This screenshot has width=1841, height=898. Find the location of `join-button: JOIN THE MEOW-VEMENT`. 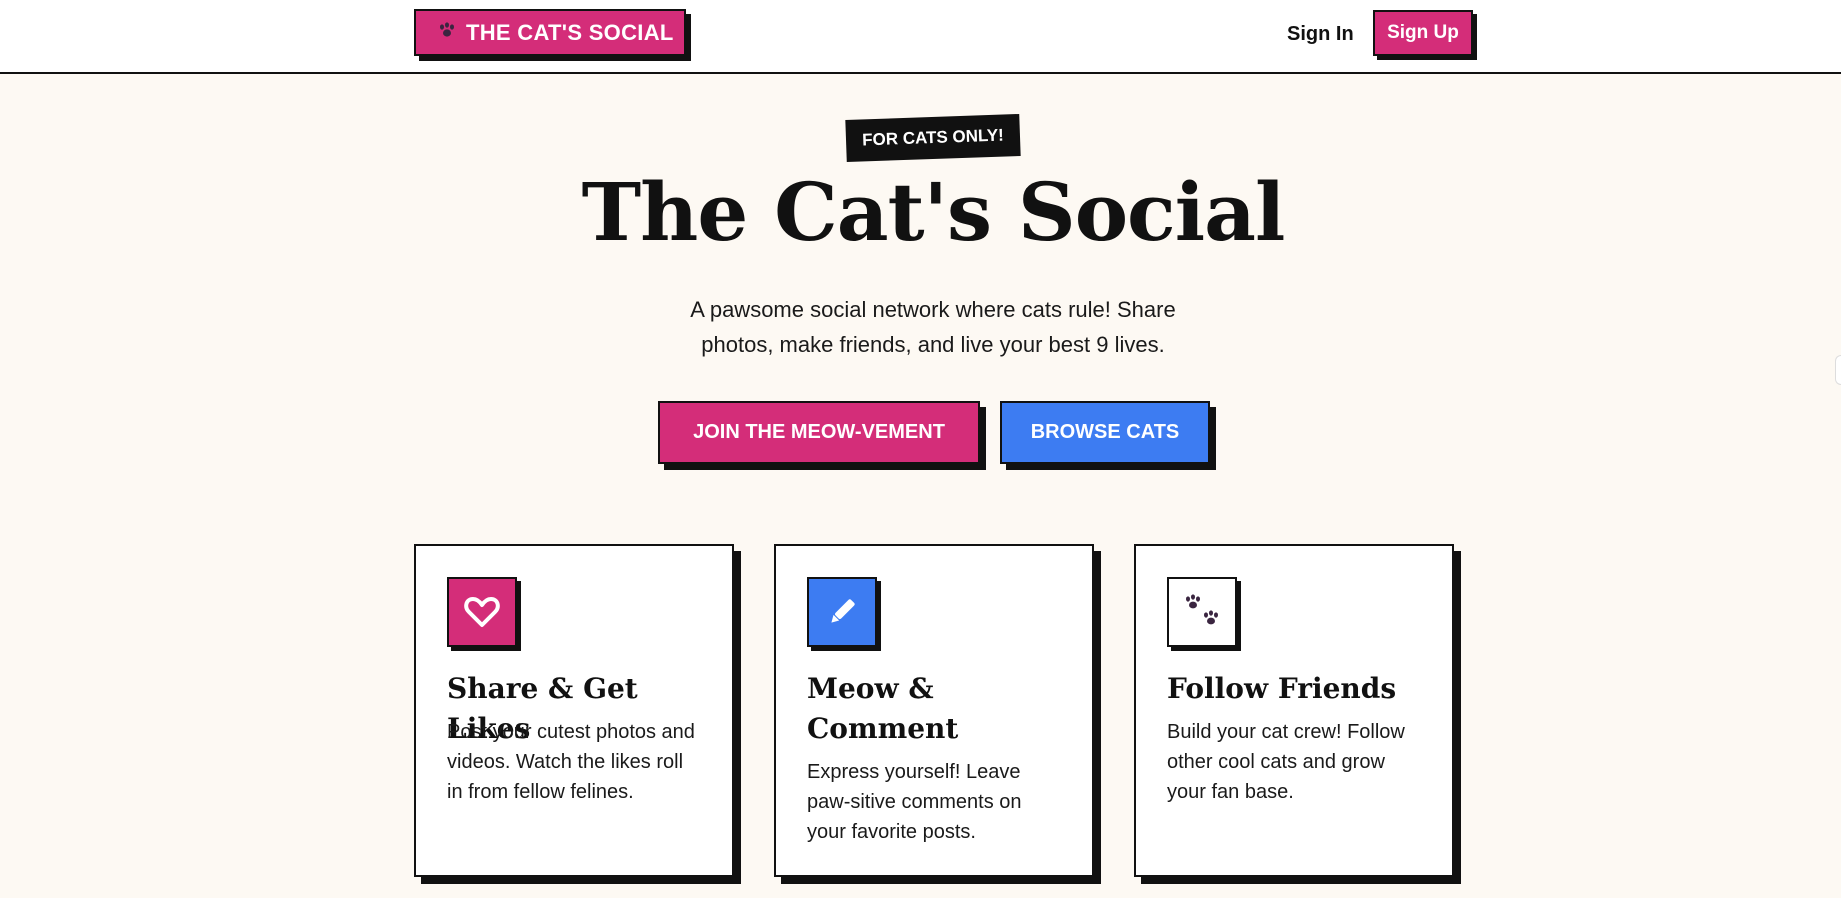

join-button: JOIN THE MEOW-VEMENT is located at coordinates (819, 432).